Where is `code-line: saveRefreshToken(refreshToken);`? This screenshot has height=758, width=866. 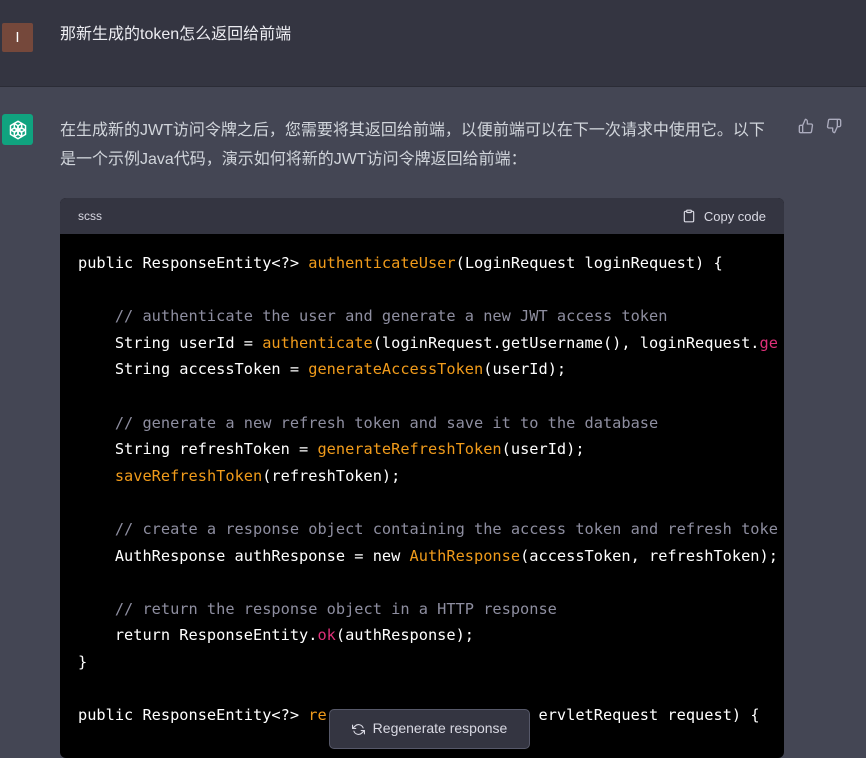 code-line: saveRefreshToken(refreshToken); is located at coordinates (422, 476).